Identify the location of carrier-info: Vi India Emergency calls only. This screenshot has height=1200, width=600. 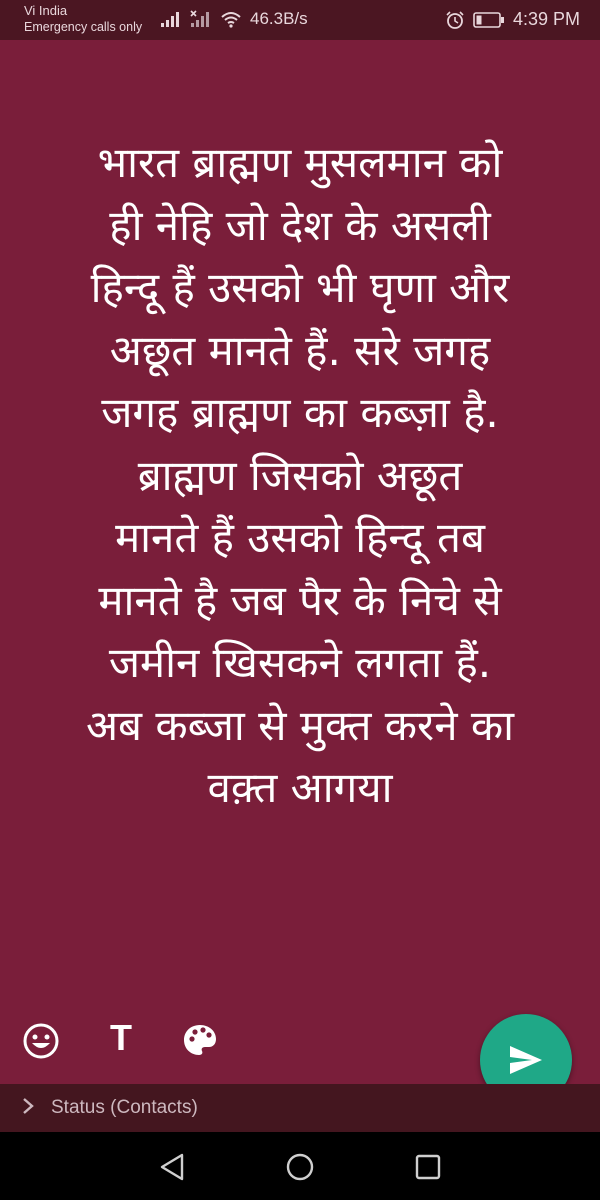
(83, 19).